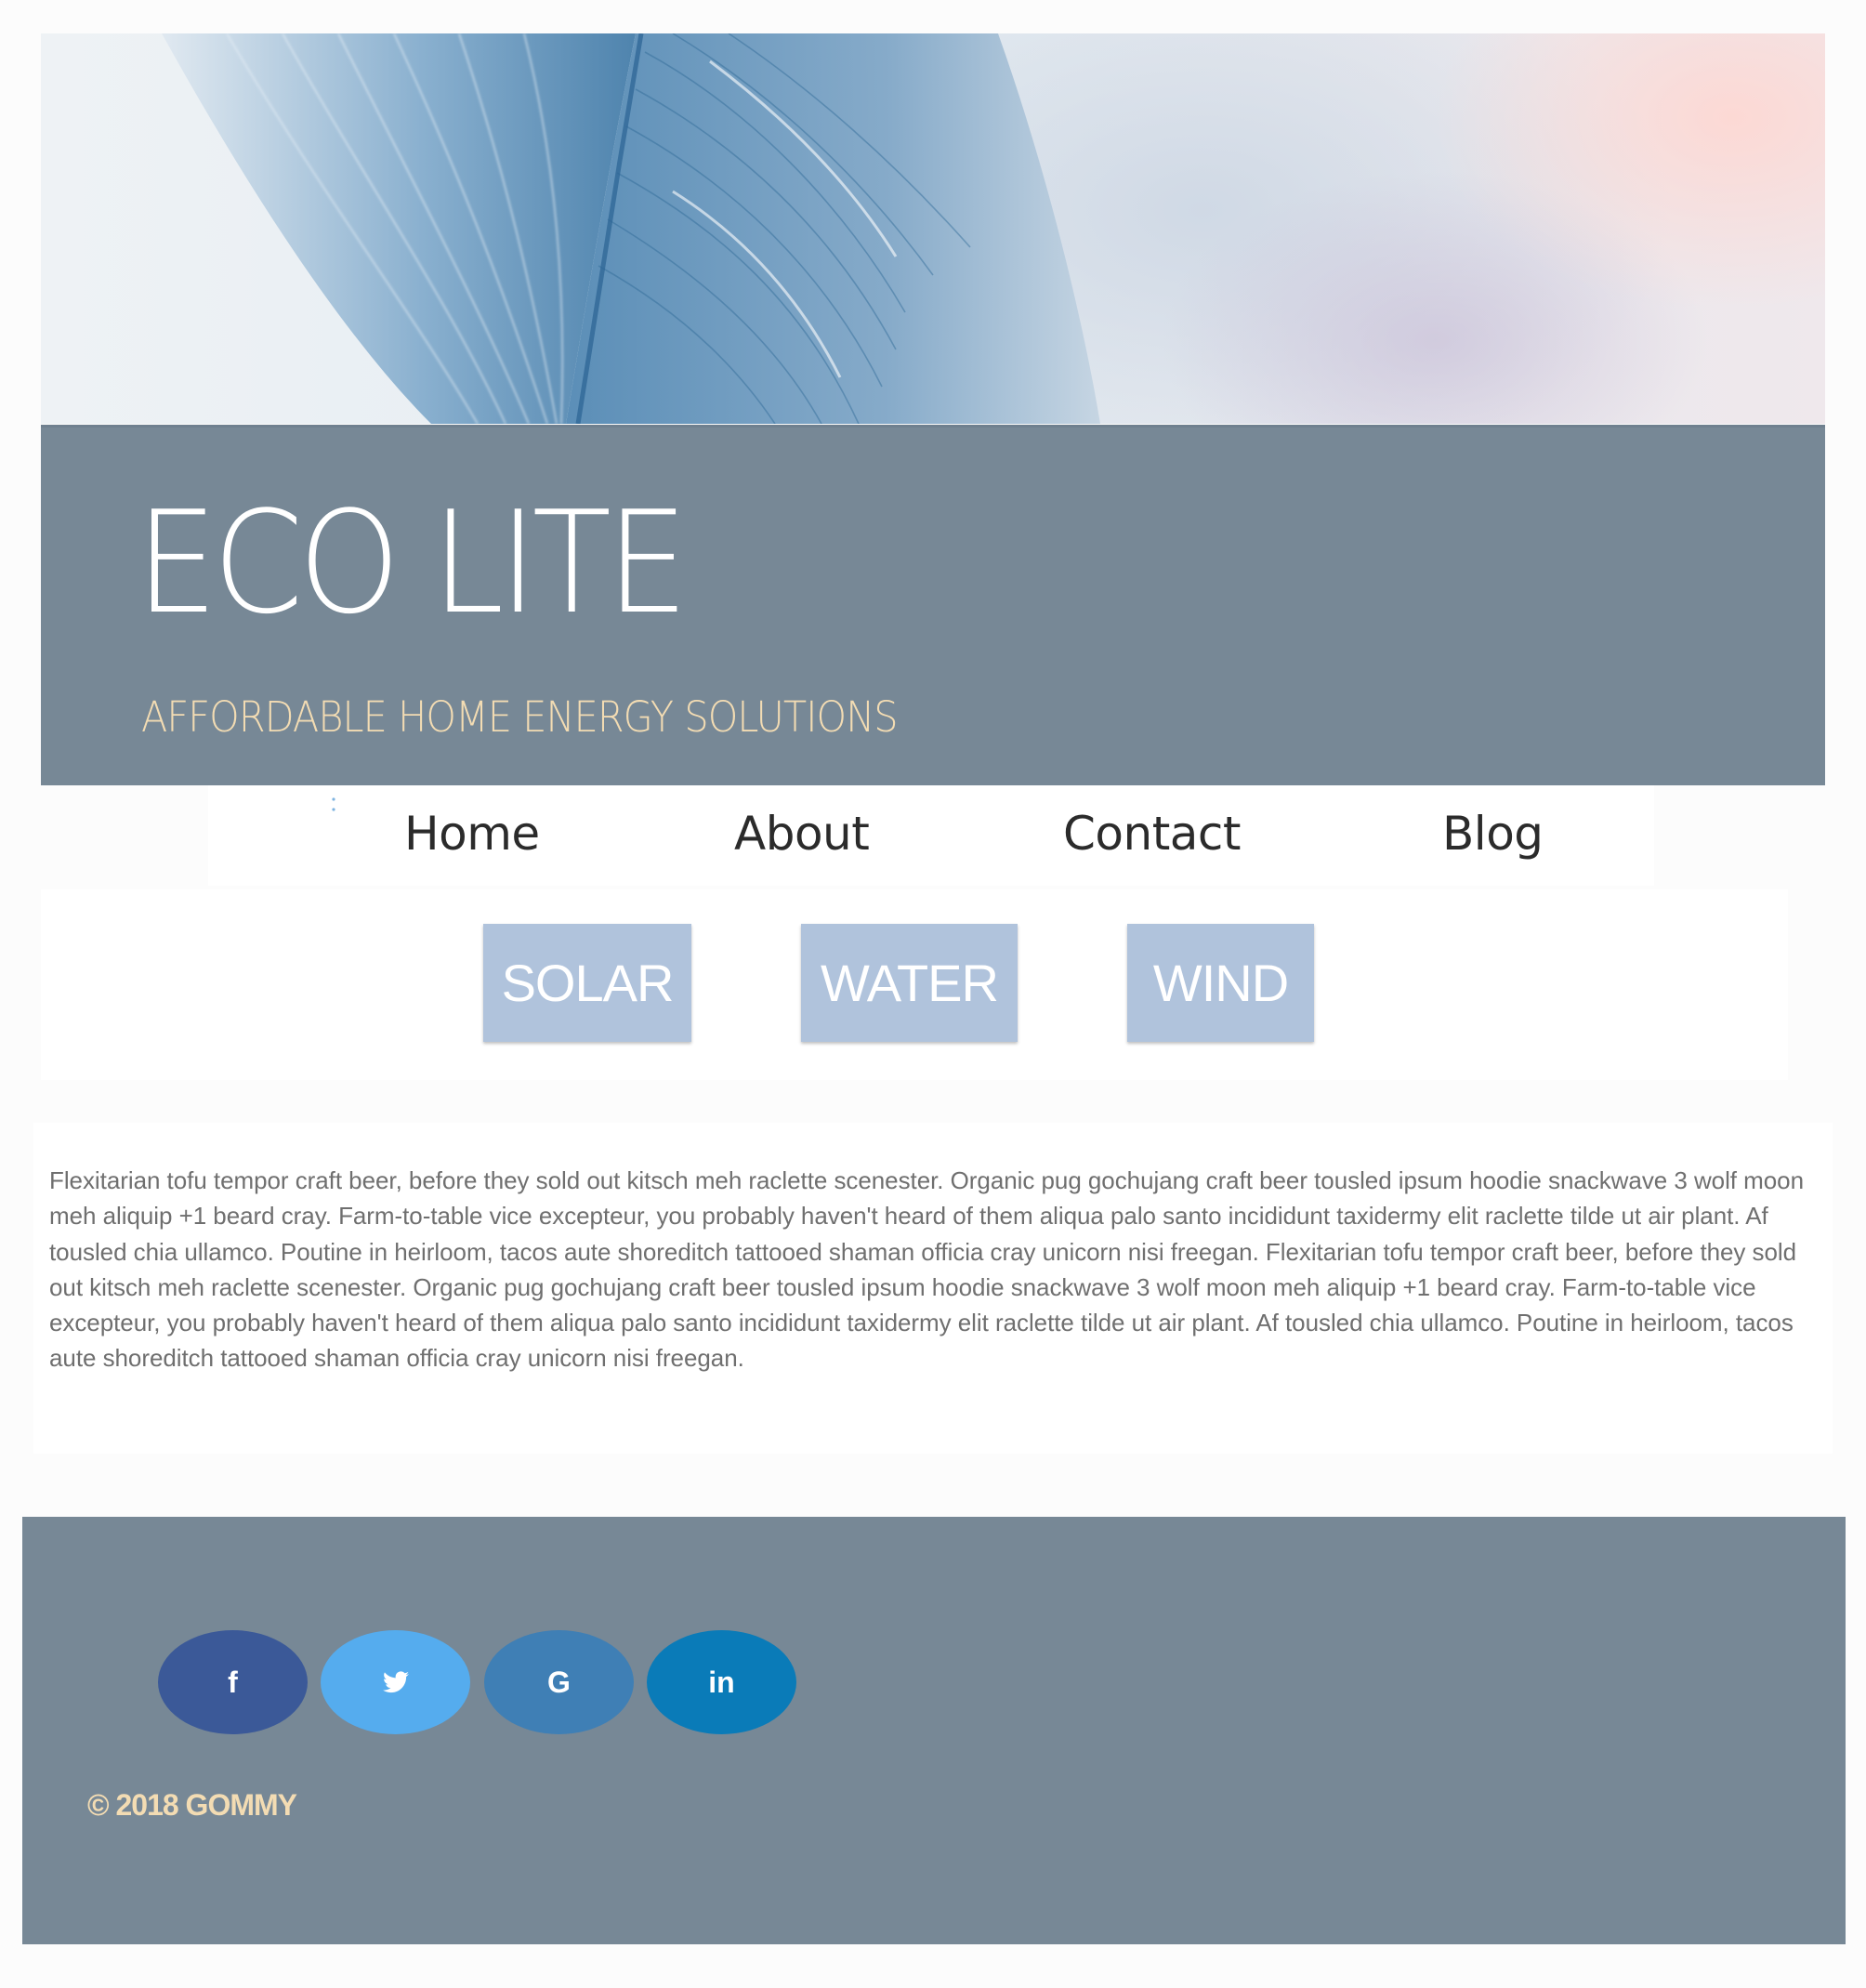 This screenshot has height=1988, width=1866. Describe the element at coordinates (587, 983) in the screenshot. I see `solar-button: SOLAR` at that location.